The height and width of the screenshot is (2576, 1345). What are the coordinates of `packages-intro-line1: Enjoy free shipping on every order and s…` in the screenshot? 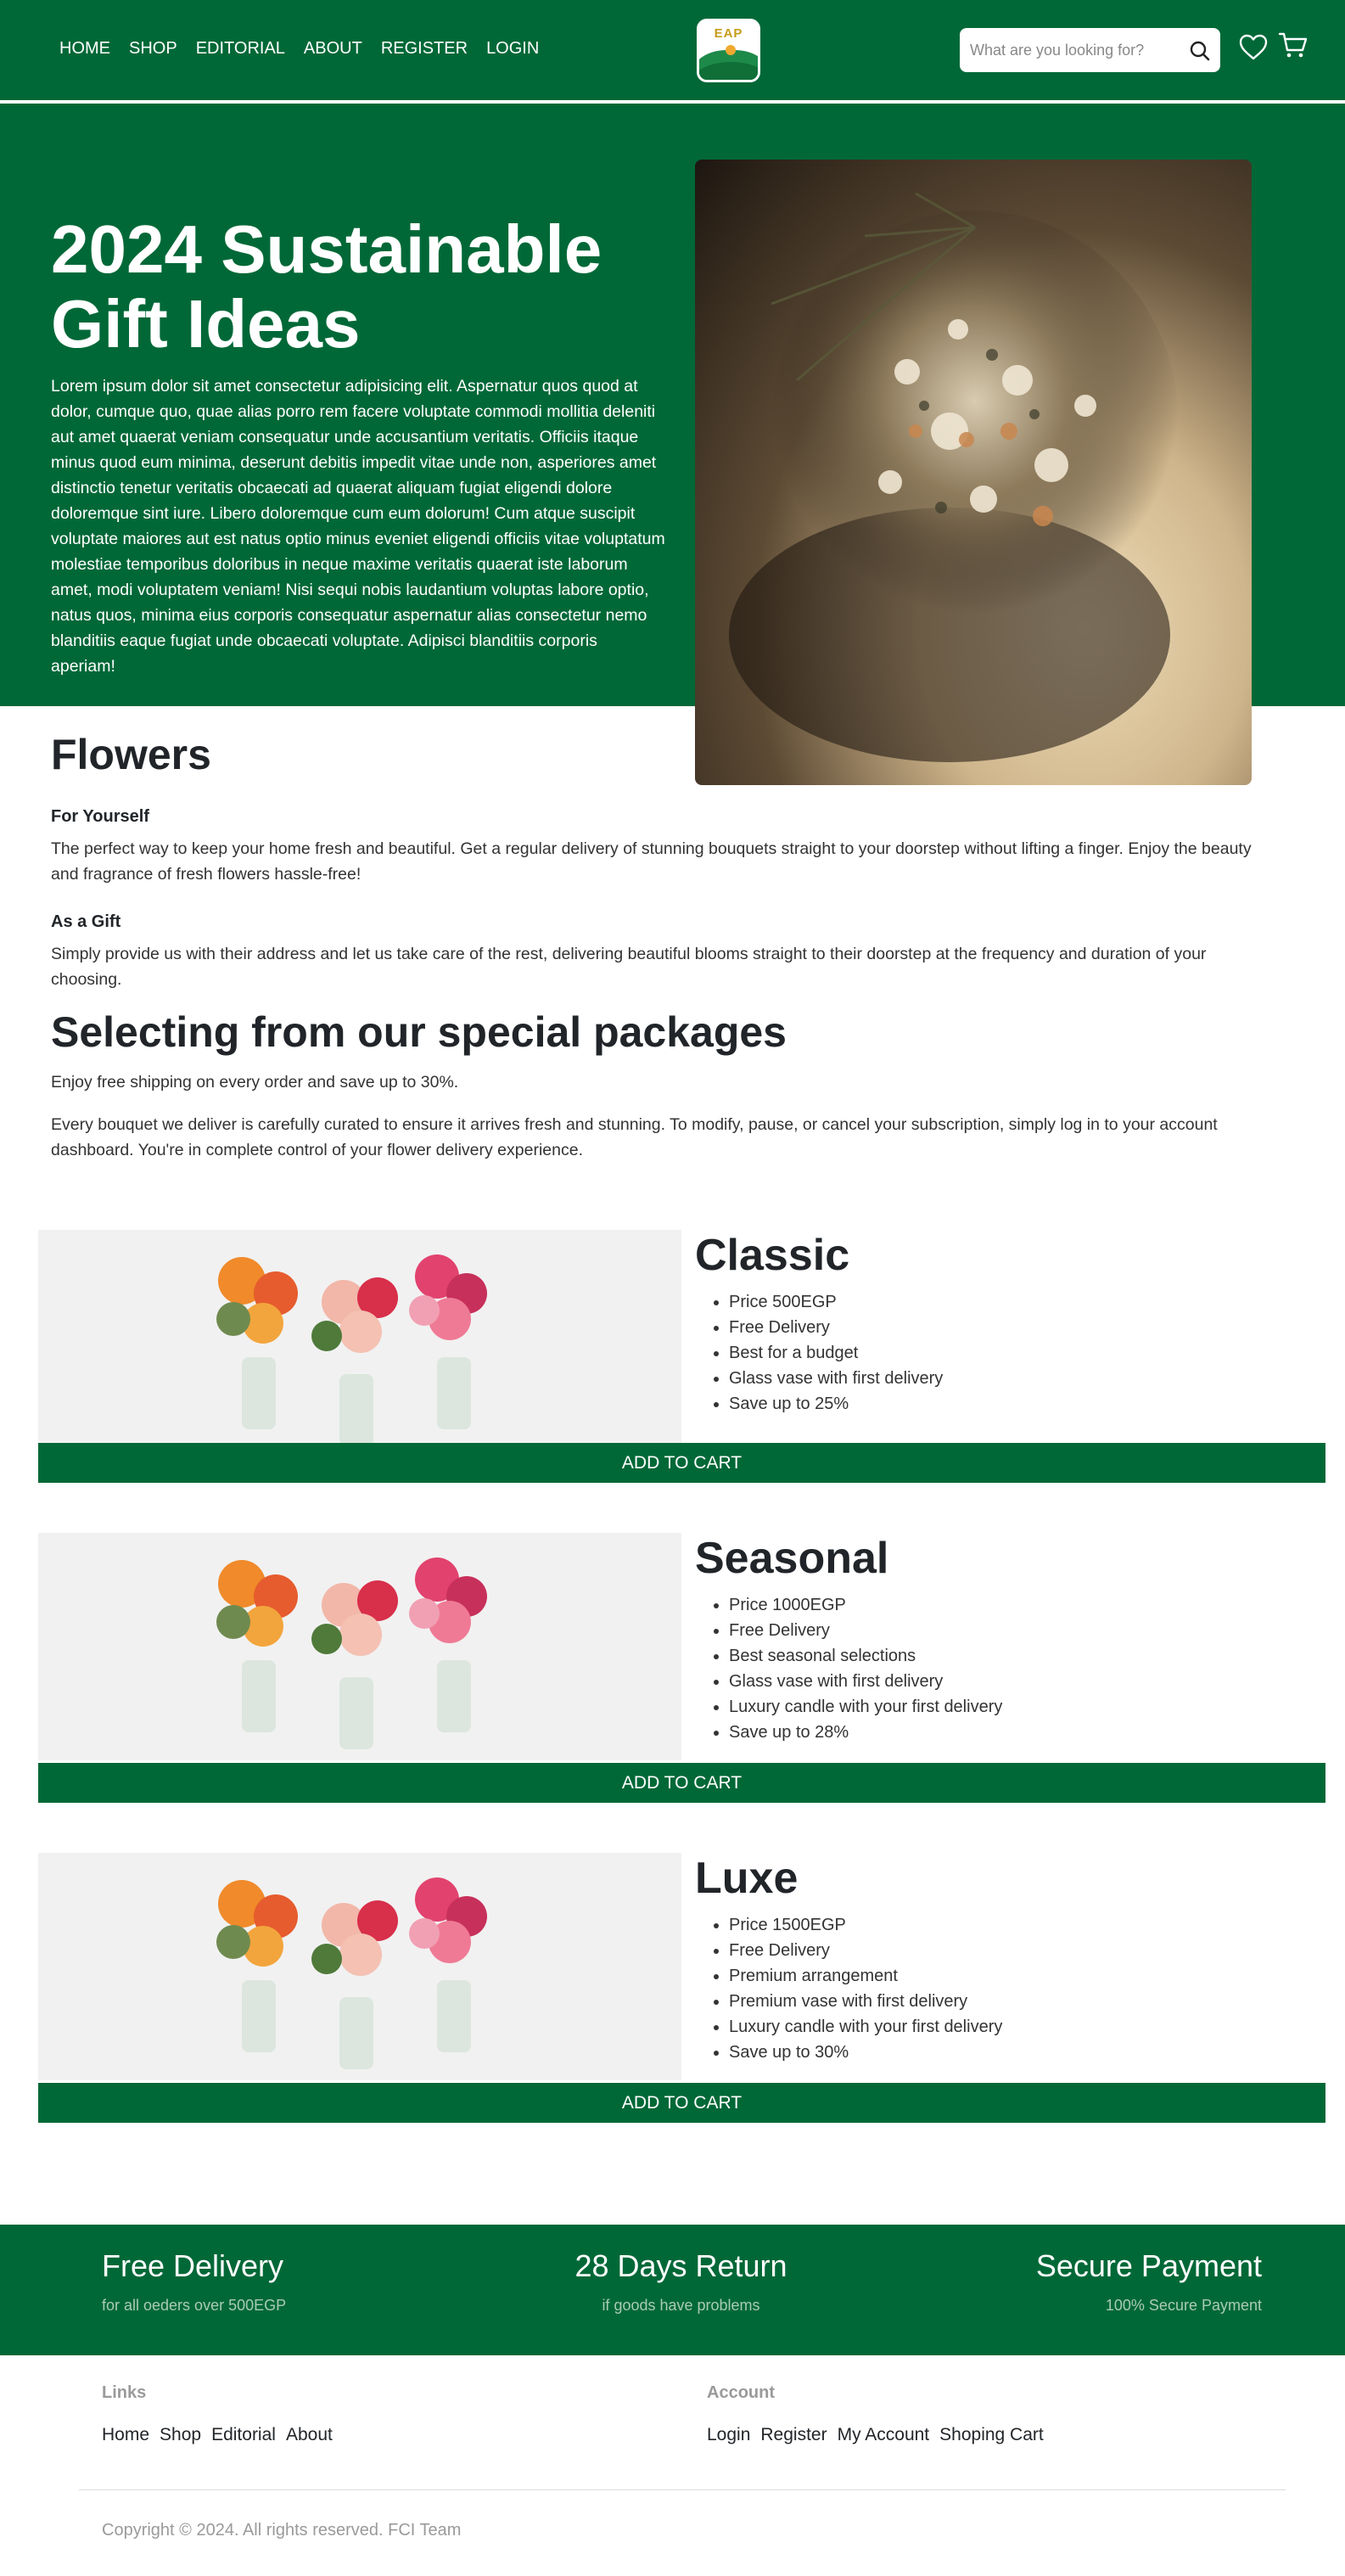 It's located at (255, 1082).